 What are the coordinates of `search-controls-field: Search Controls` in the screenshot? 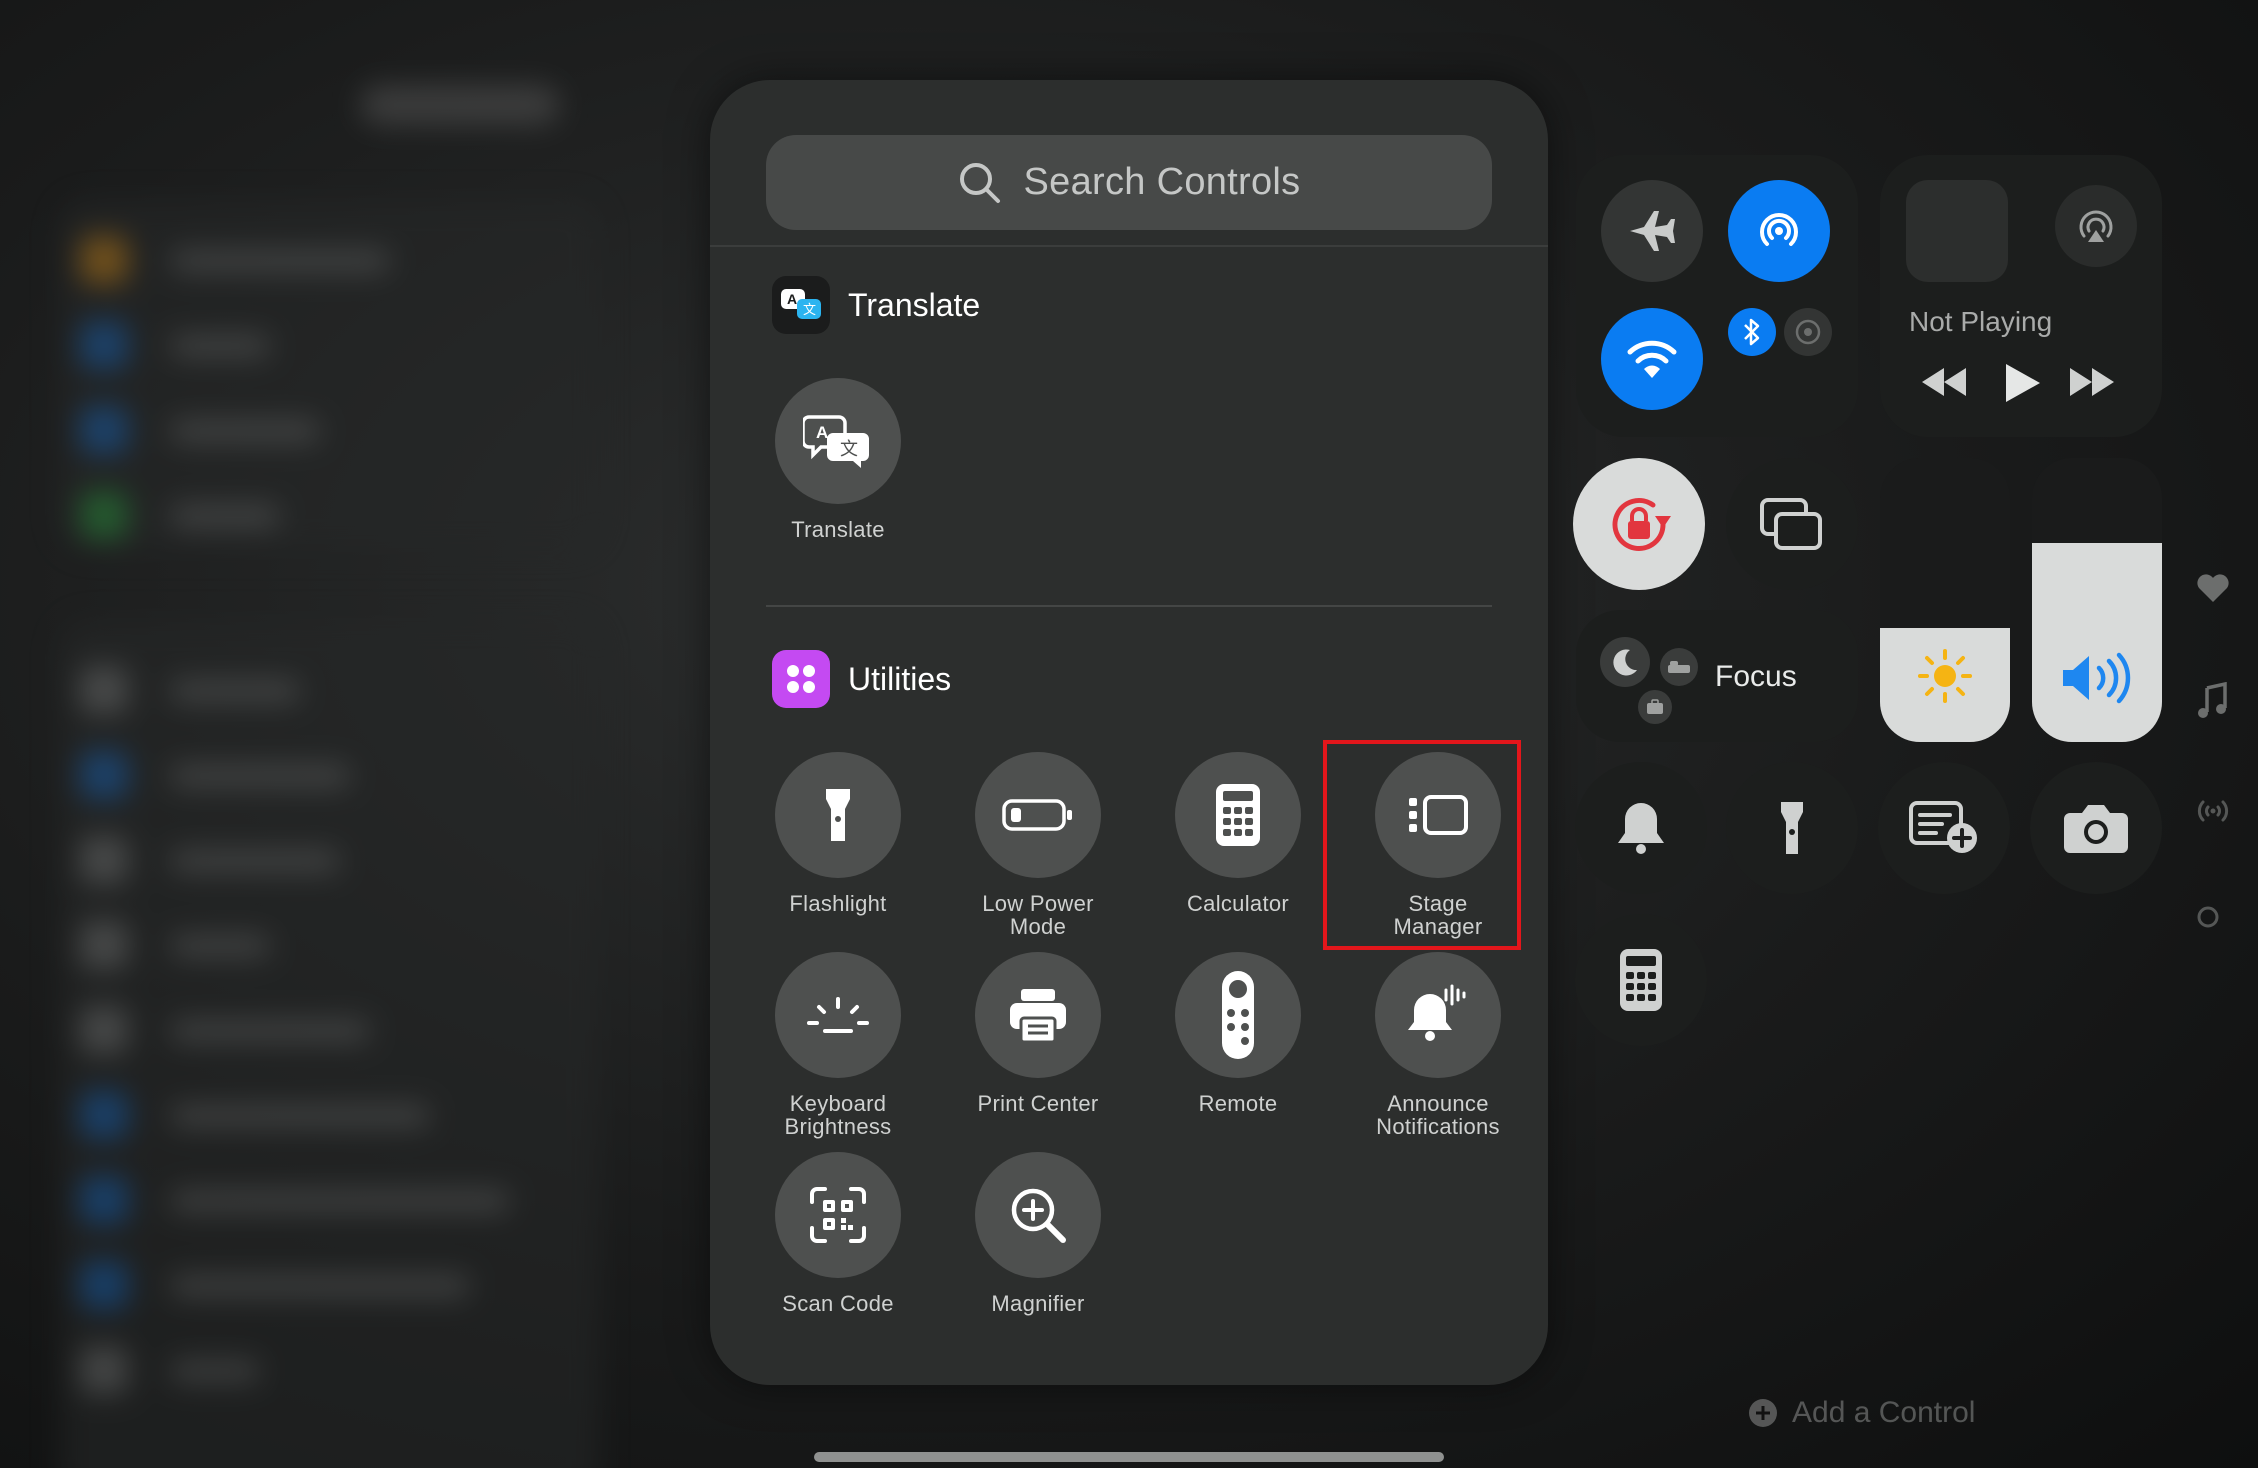 It's located at (1129, 182).